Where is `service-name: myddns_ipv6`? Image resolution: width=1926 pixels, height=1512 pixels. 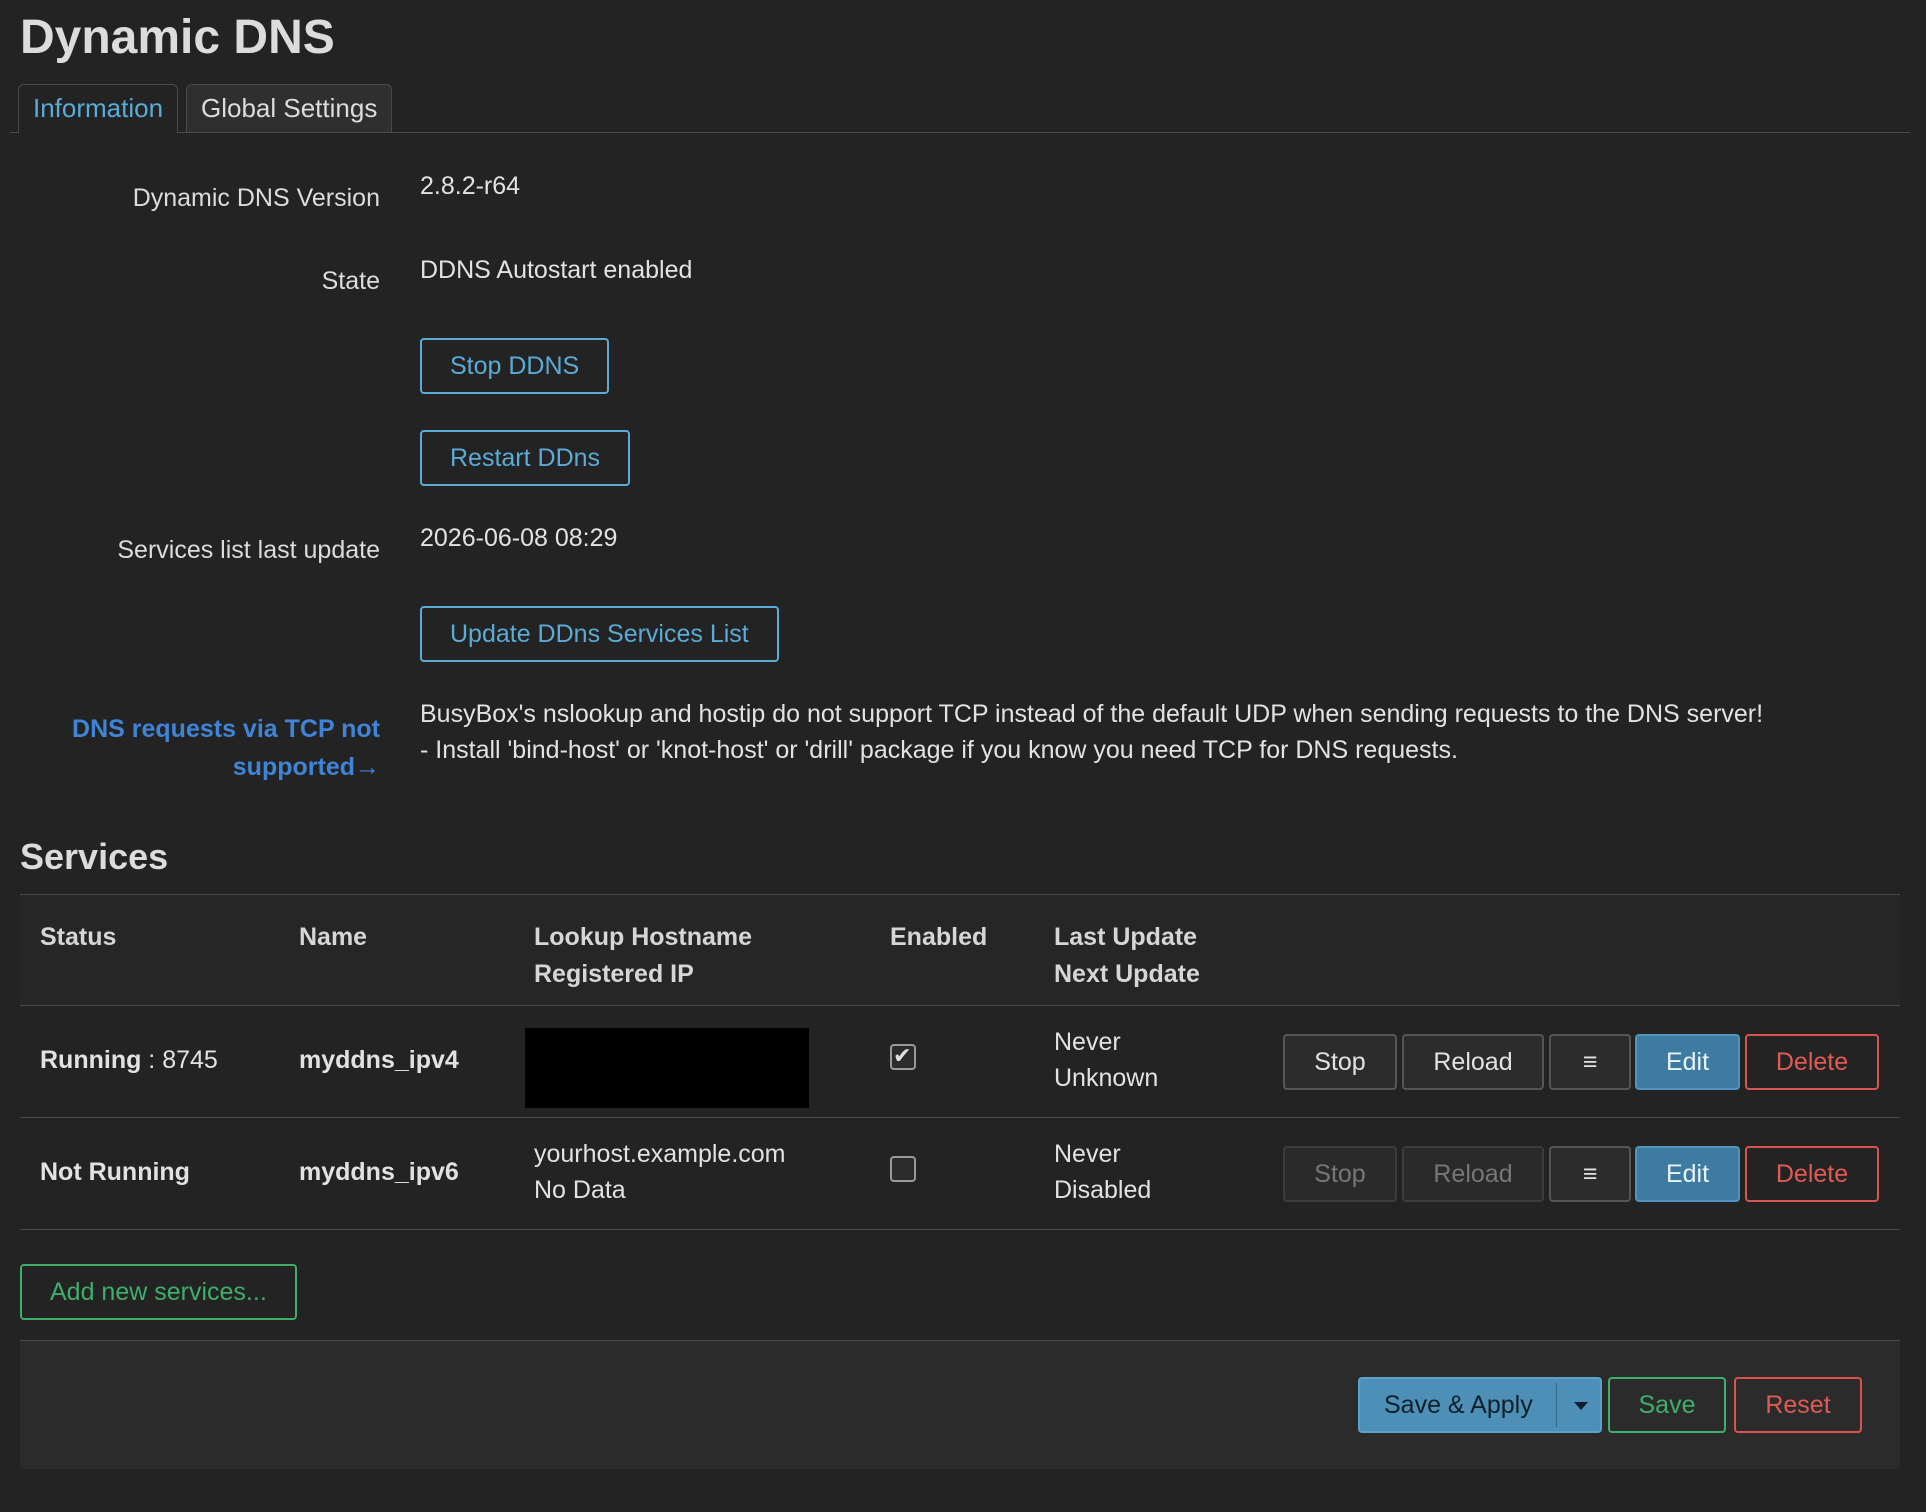 service-name: myddns_ipv6 is located at coordinates (379, 1172).